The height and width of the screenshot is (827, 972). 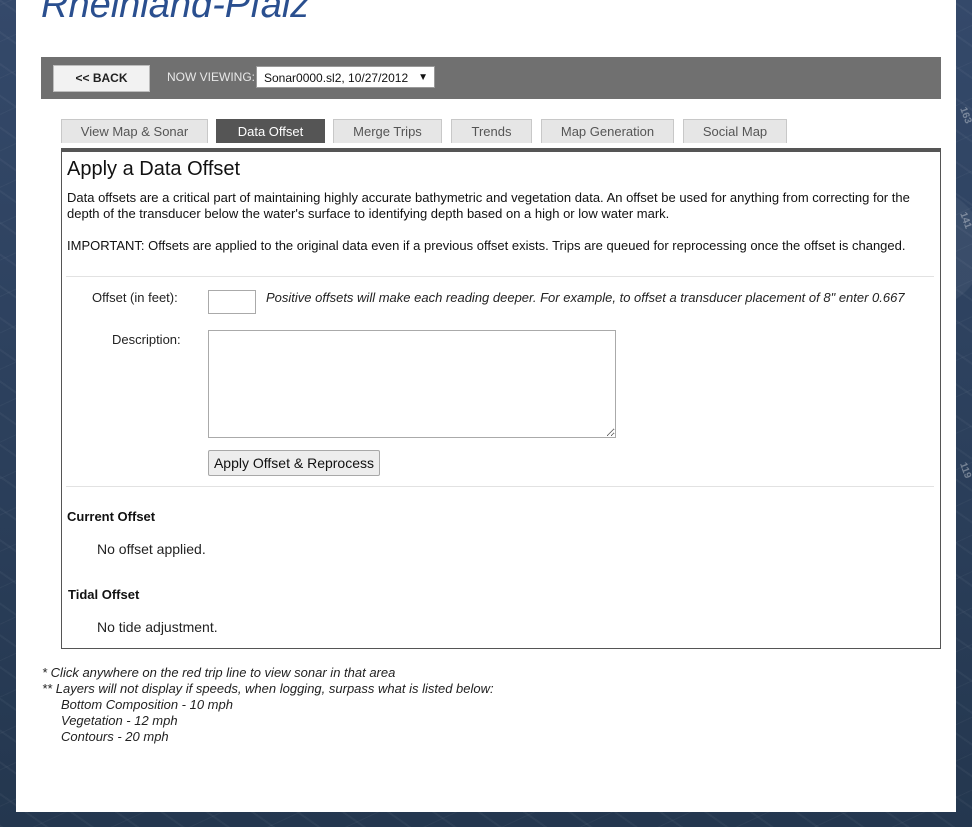 What do you see at coordinates (115, 736) in the screenshot?
I see `speed-item-contours: Contours - 20 mph` at bounding box center [115, 736].